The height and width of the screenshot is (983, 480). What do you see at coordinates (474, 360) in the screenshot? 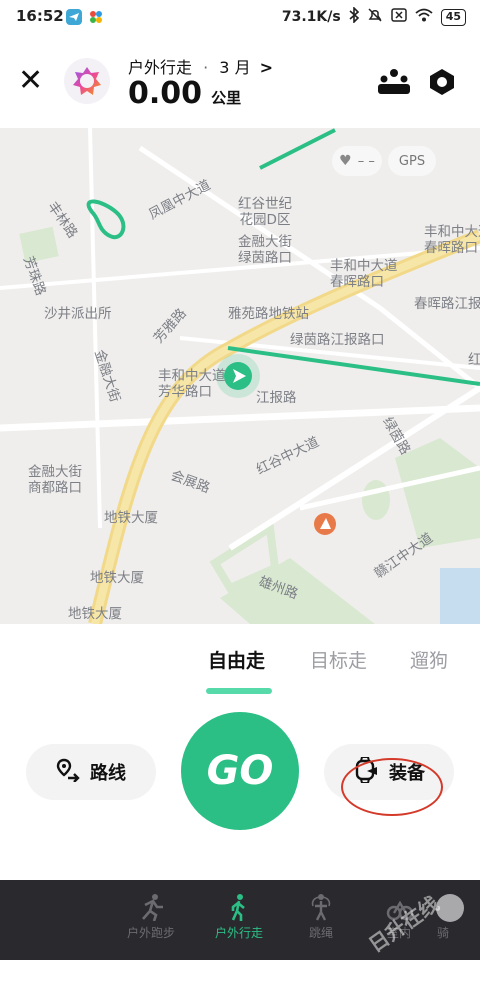
I see `map-label: 红` at bounding box center [474, 360].